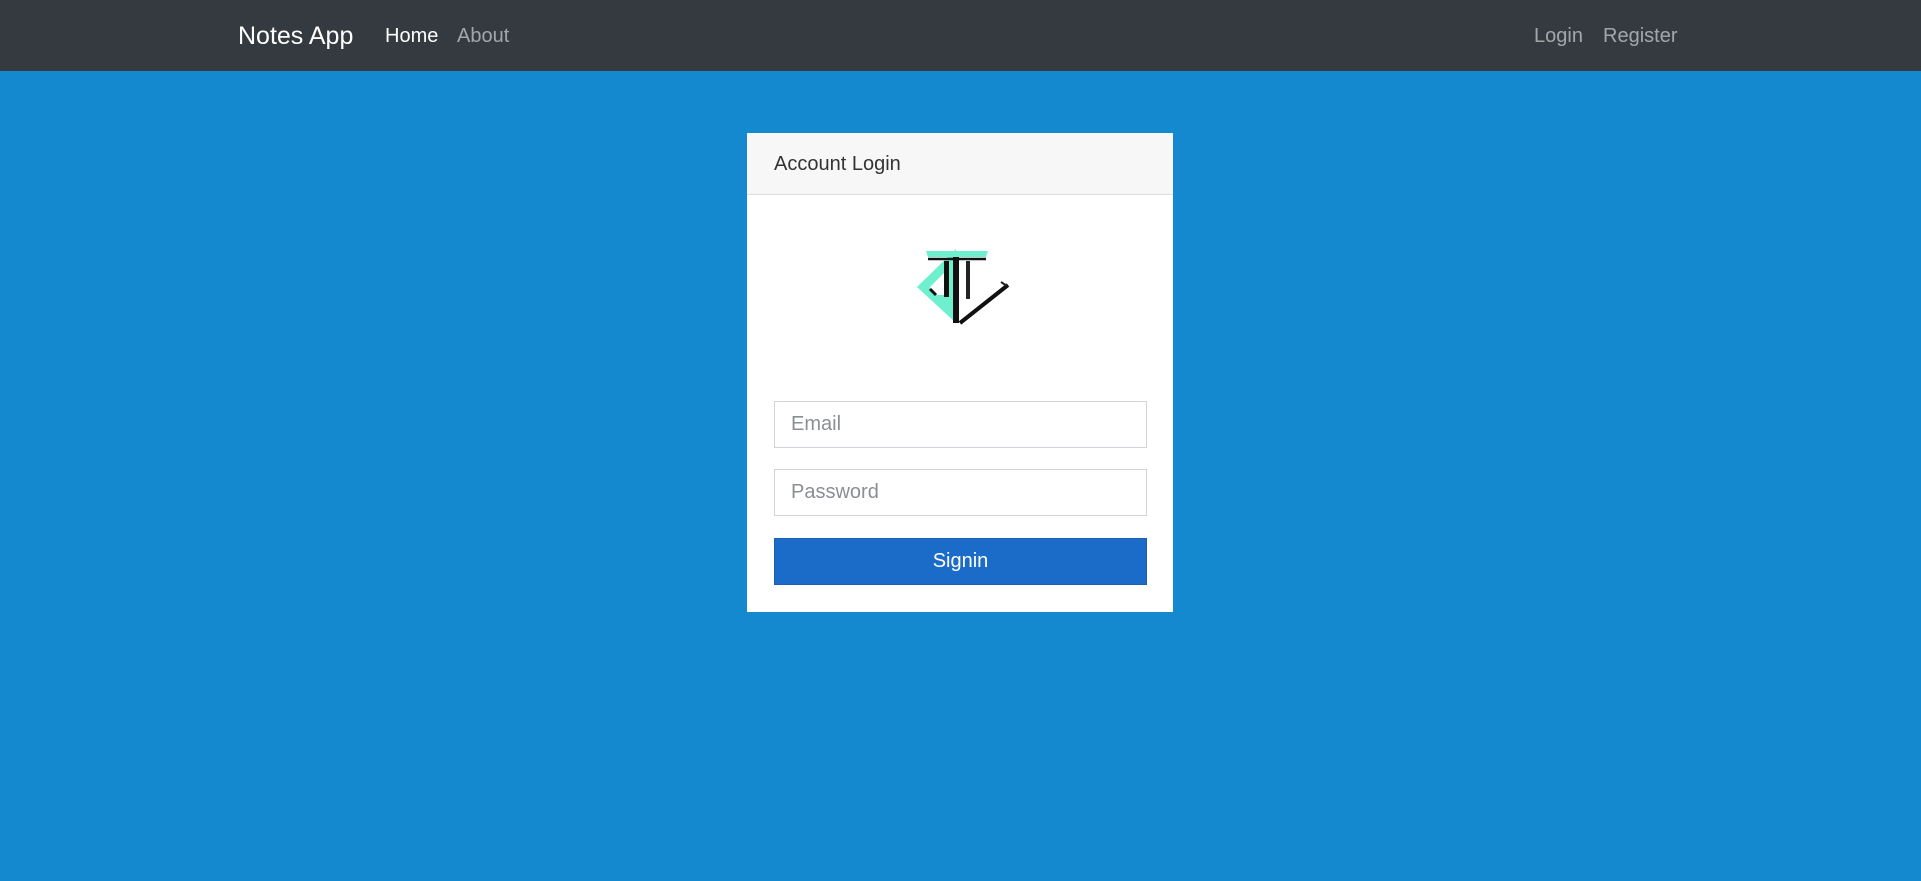 The height and width of the screenshot is (881, 1921). What do you see at coordinates (960, 561) in the screenshot?
I see `signin-button: Signin` at bounding box center [960, 561].